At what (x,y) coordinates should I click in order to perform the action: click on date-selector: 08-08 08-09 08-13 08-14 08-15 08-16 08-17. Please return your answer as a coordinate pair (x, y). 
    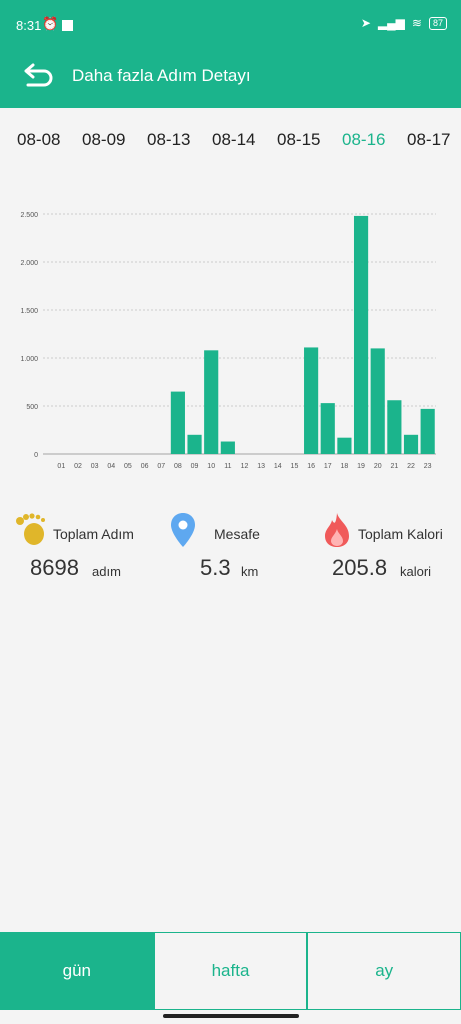
    Looking at the image, I should click on (230, 140).